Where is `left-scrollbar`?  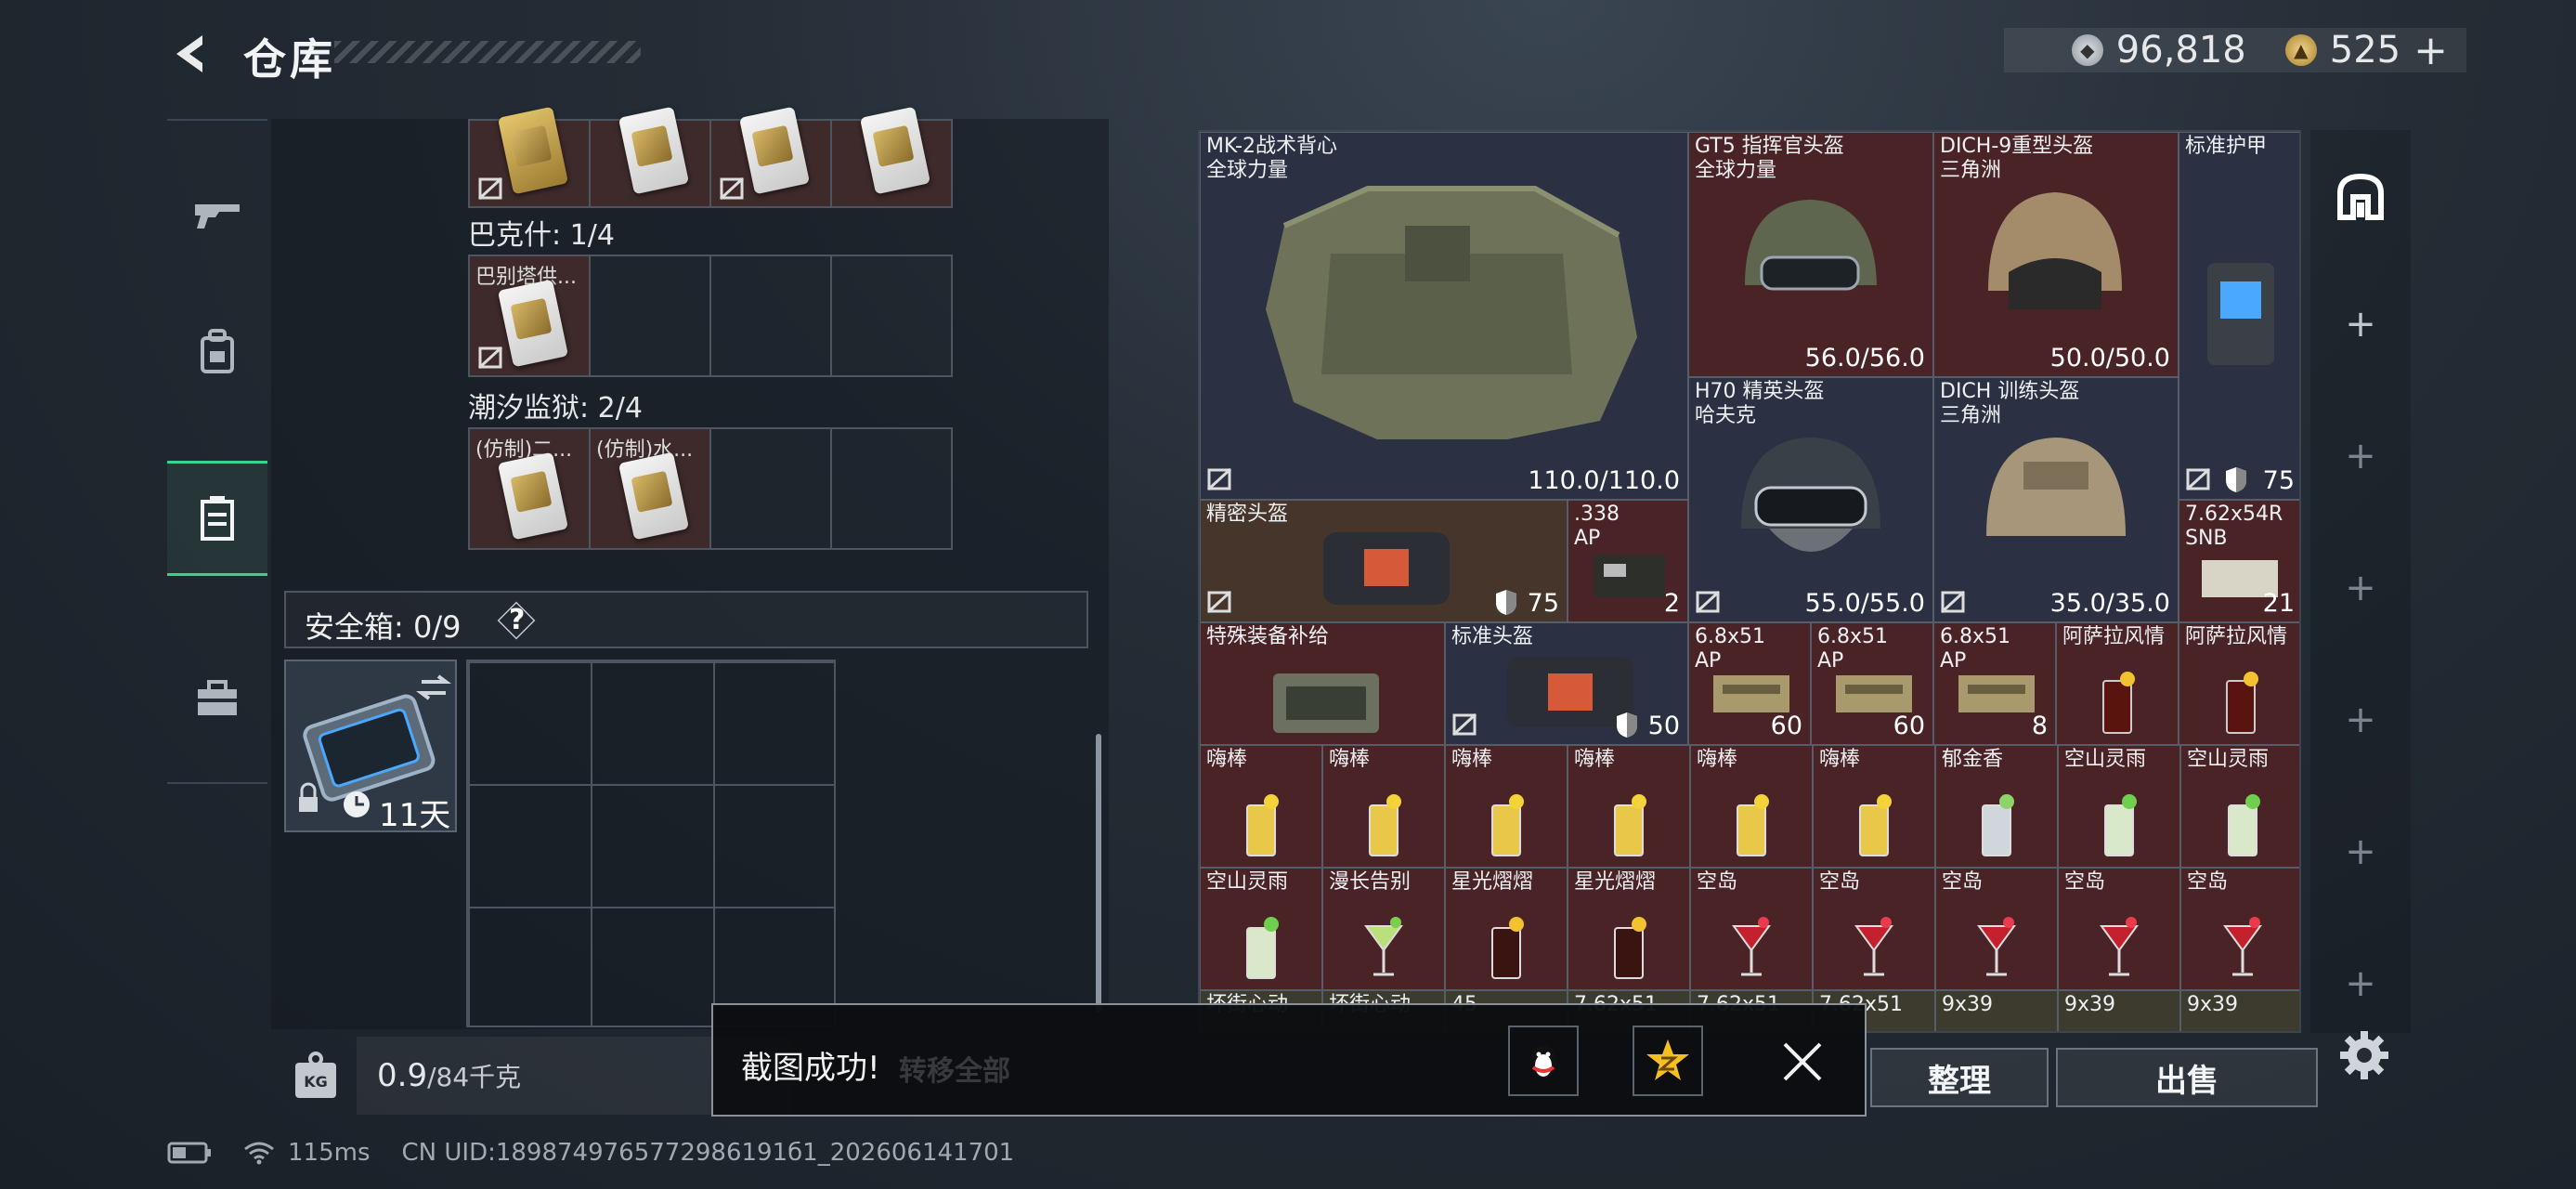
left-scrollbar is located at coordinates (1098, 874).